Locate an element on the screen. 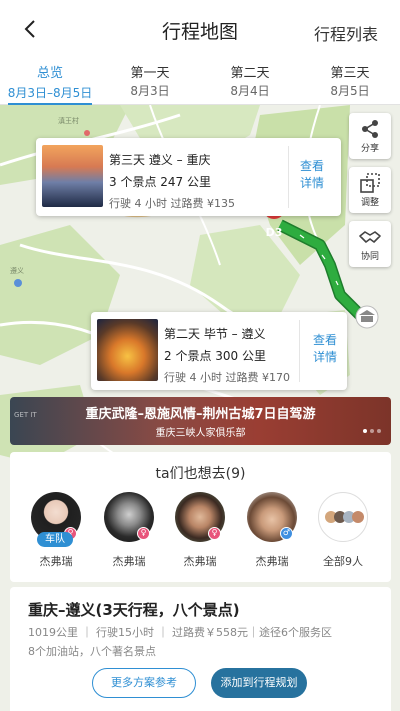 This screenshot has height=711, width=400. tab-day-3: 第三天 8月5日 is located at coordinates (350, 81).